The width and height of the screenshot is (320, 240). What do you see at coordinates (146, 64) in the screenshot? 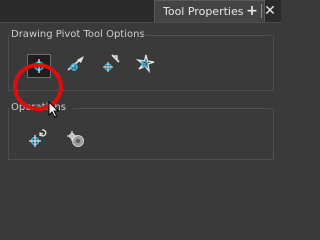
I see `pivot-spark-tool-icon` at bounding box center [146, 64].